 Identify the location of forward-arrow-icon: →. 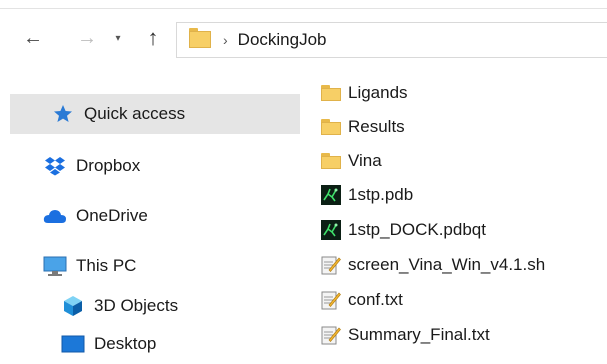
(87, 38).